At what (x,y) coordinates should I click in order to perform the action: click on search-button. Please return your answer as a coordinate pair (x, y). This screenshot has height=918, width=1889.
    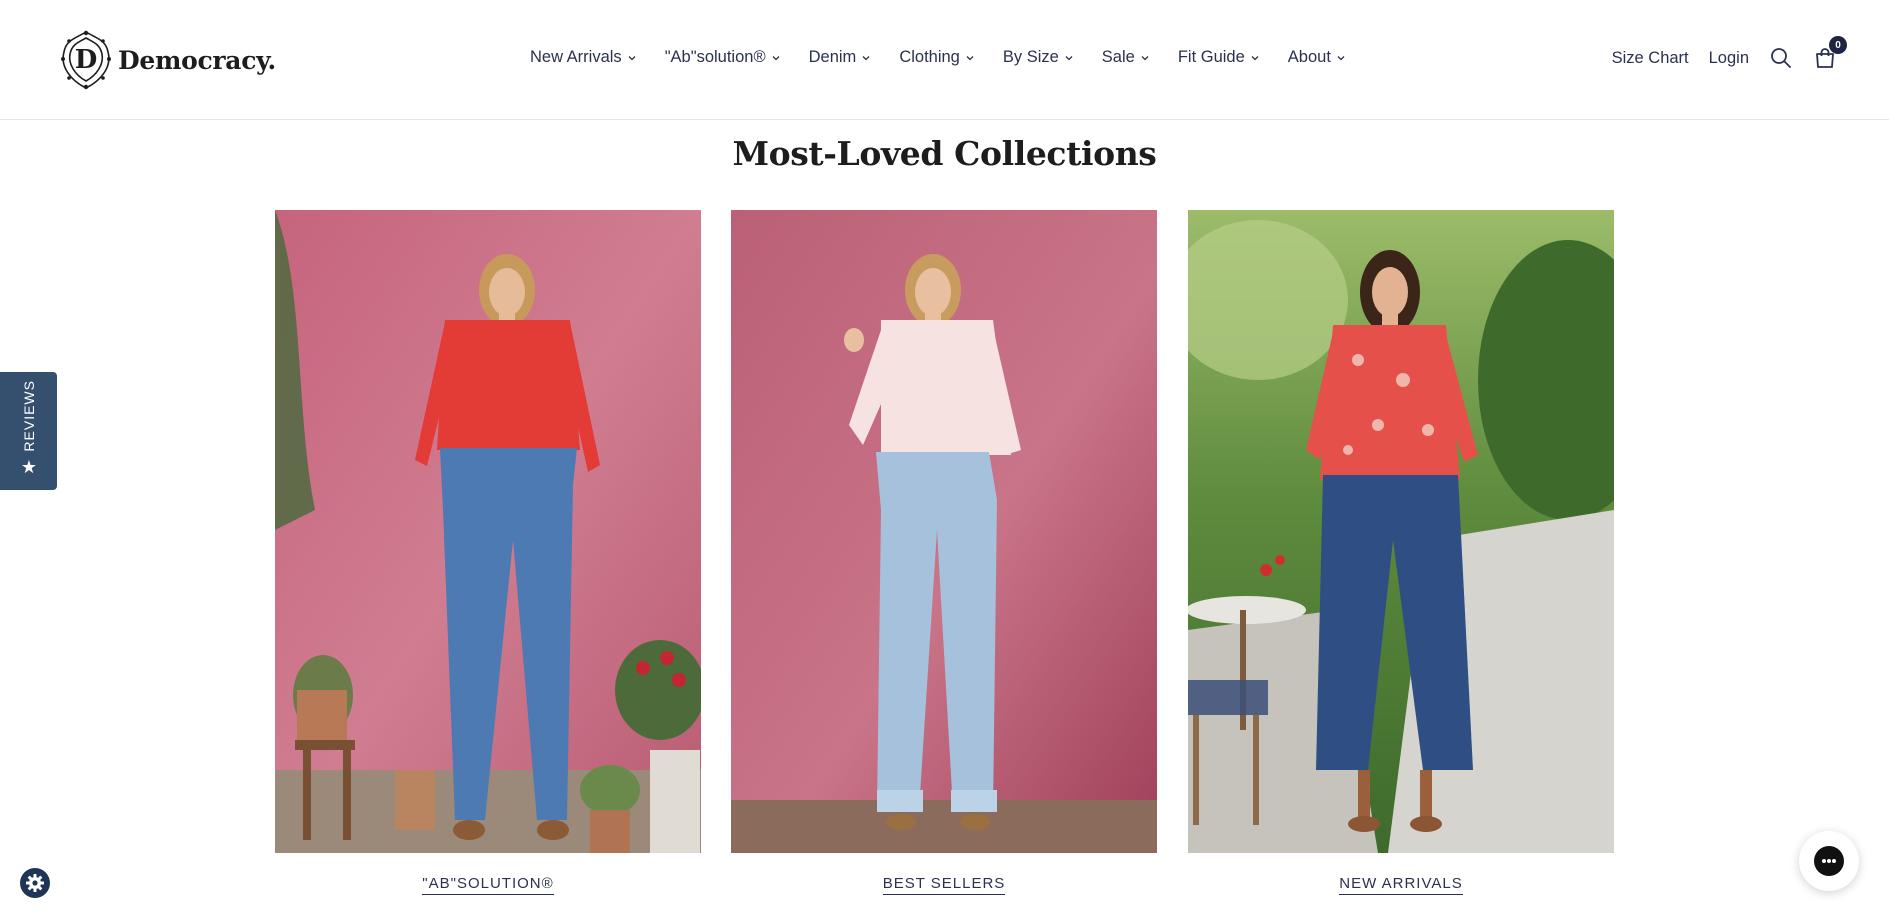
    Looking at the image, I should click on (1781, 58).